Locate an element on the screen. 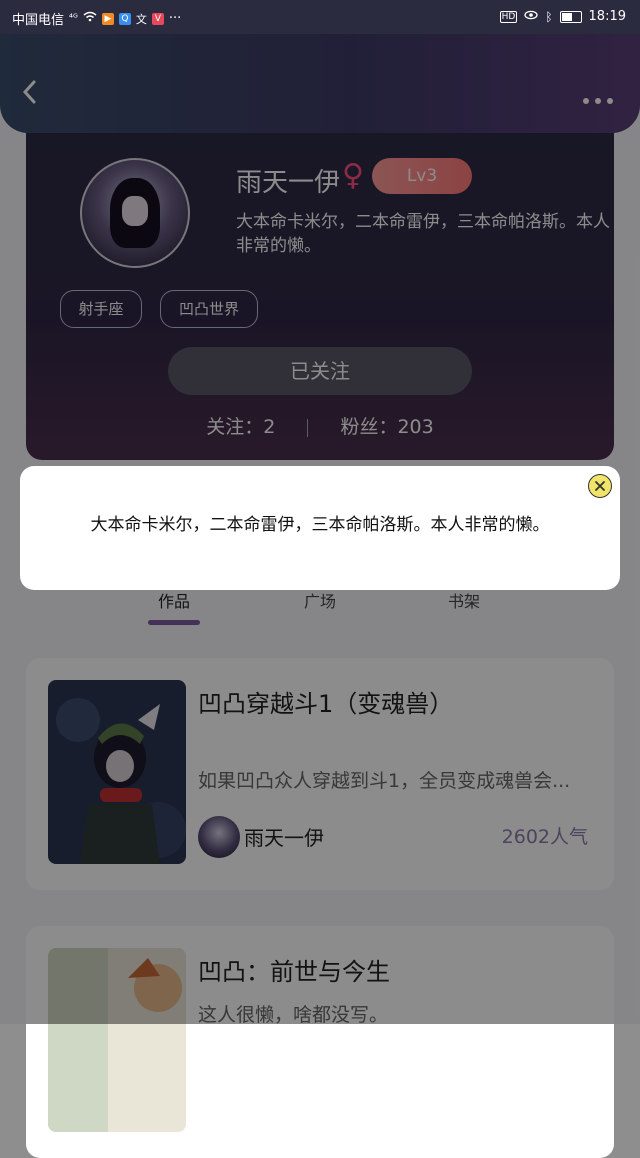 The width and height of the screenshot is (640, 1158). status-right: HD ᛒ 18:19 is located at coordinates (562, 16).